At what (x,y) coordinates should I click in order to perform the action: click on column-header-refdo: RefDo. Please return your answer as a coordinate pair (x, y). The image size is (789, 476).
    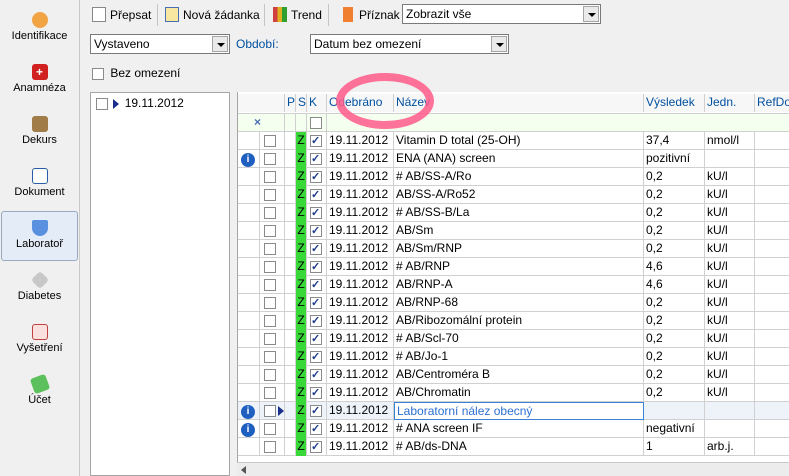
    Looking at the image, I should click on (772, 103).